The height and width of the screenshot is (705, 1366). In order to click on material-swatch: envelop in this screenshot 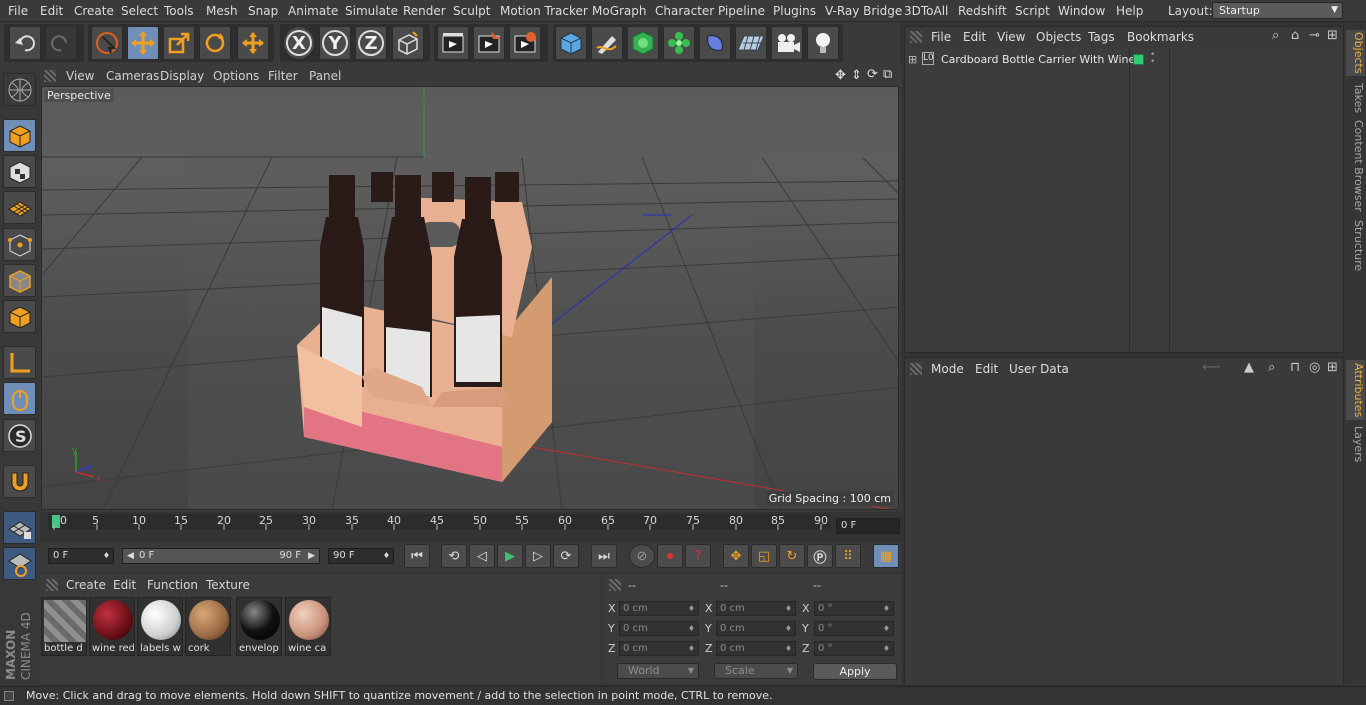, I will do `click(259, 626)`.